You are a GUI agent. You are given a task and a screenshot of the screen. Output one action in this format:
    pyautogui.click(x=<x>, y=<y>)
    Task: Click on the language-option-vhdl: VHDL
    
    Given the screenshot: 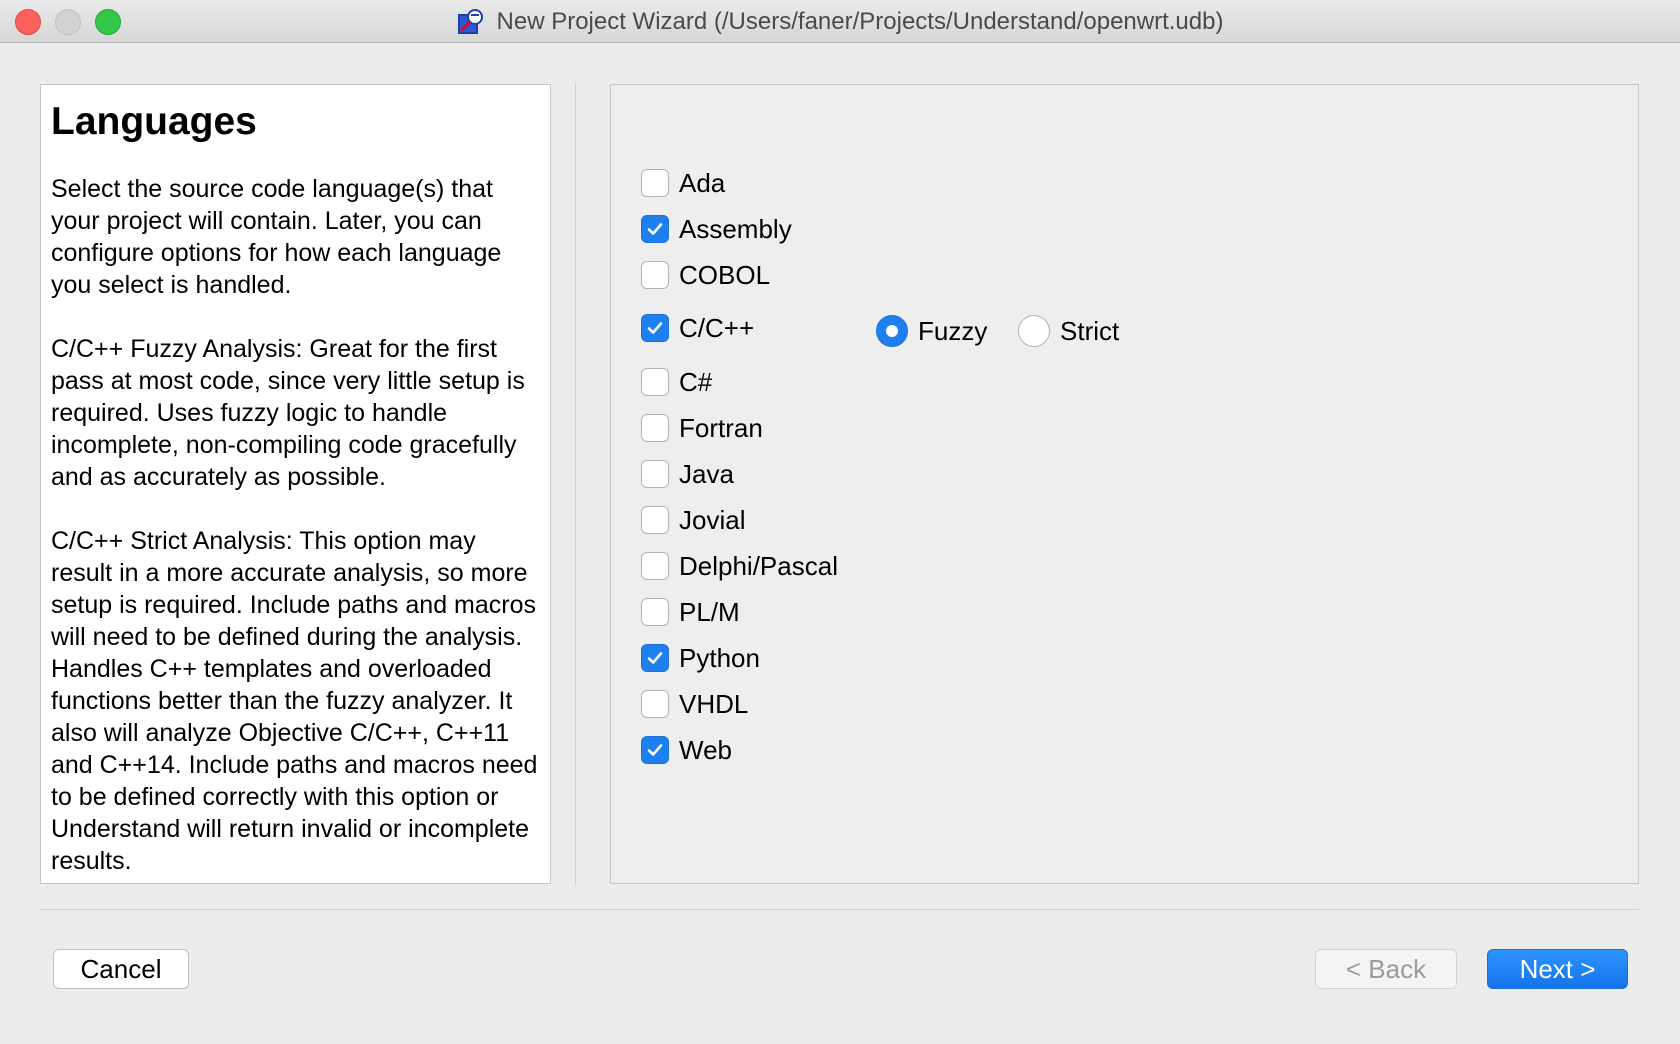 What is the action you would take?
    pyautogui.click(x=694, y=704)
    